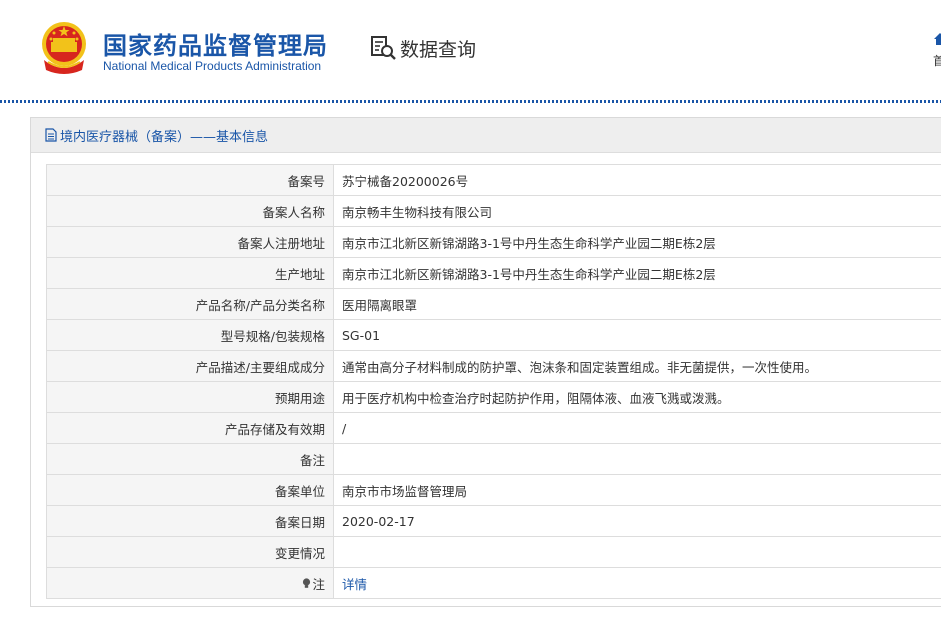 The width and height of the screenshot is (941, 622). What do you see at coordinates (637, 428) in the screenshot?
I see `row-value: /` at bounding box center [637, 428].